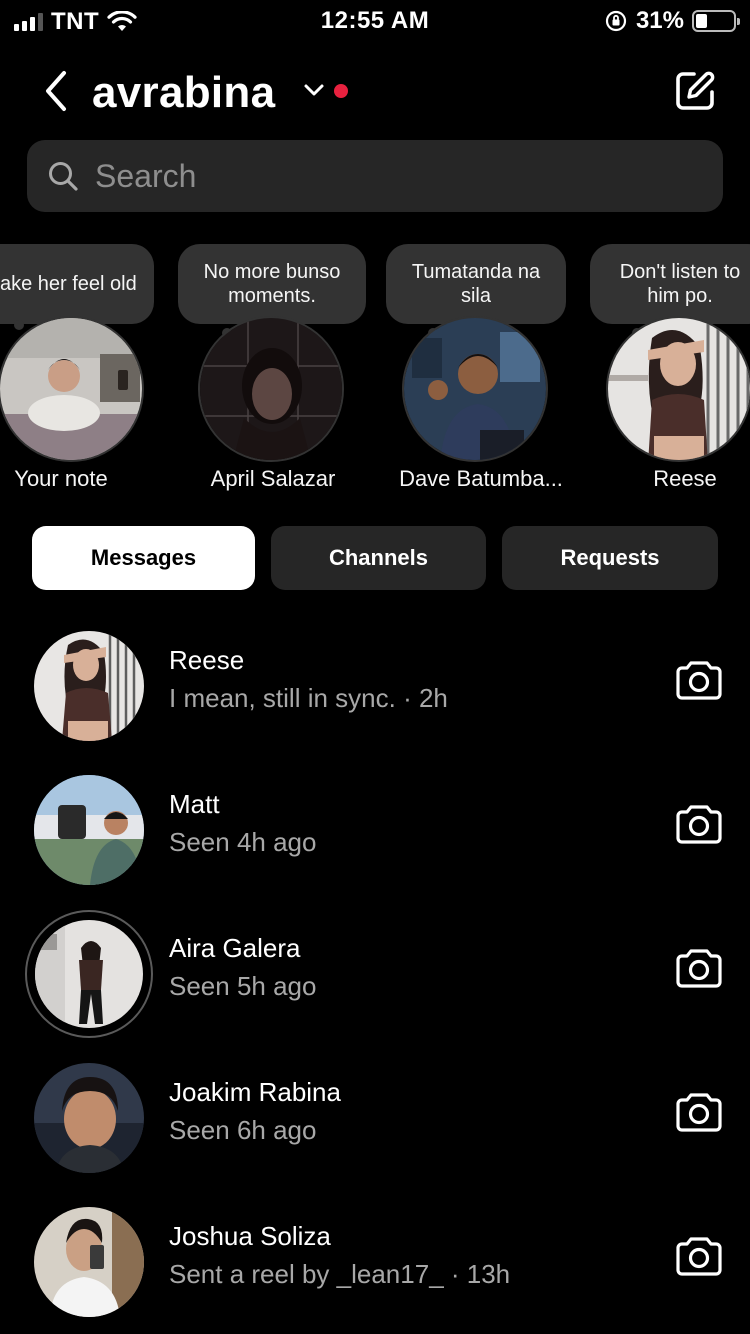 The image size is (750, 1334). Describe the element at coordinates (375, 1119) in the screenshot. I see `thread-row: Joakim Rabina Seen 6h ago` at that location.